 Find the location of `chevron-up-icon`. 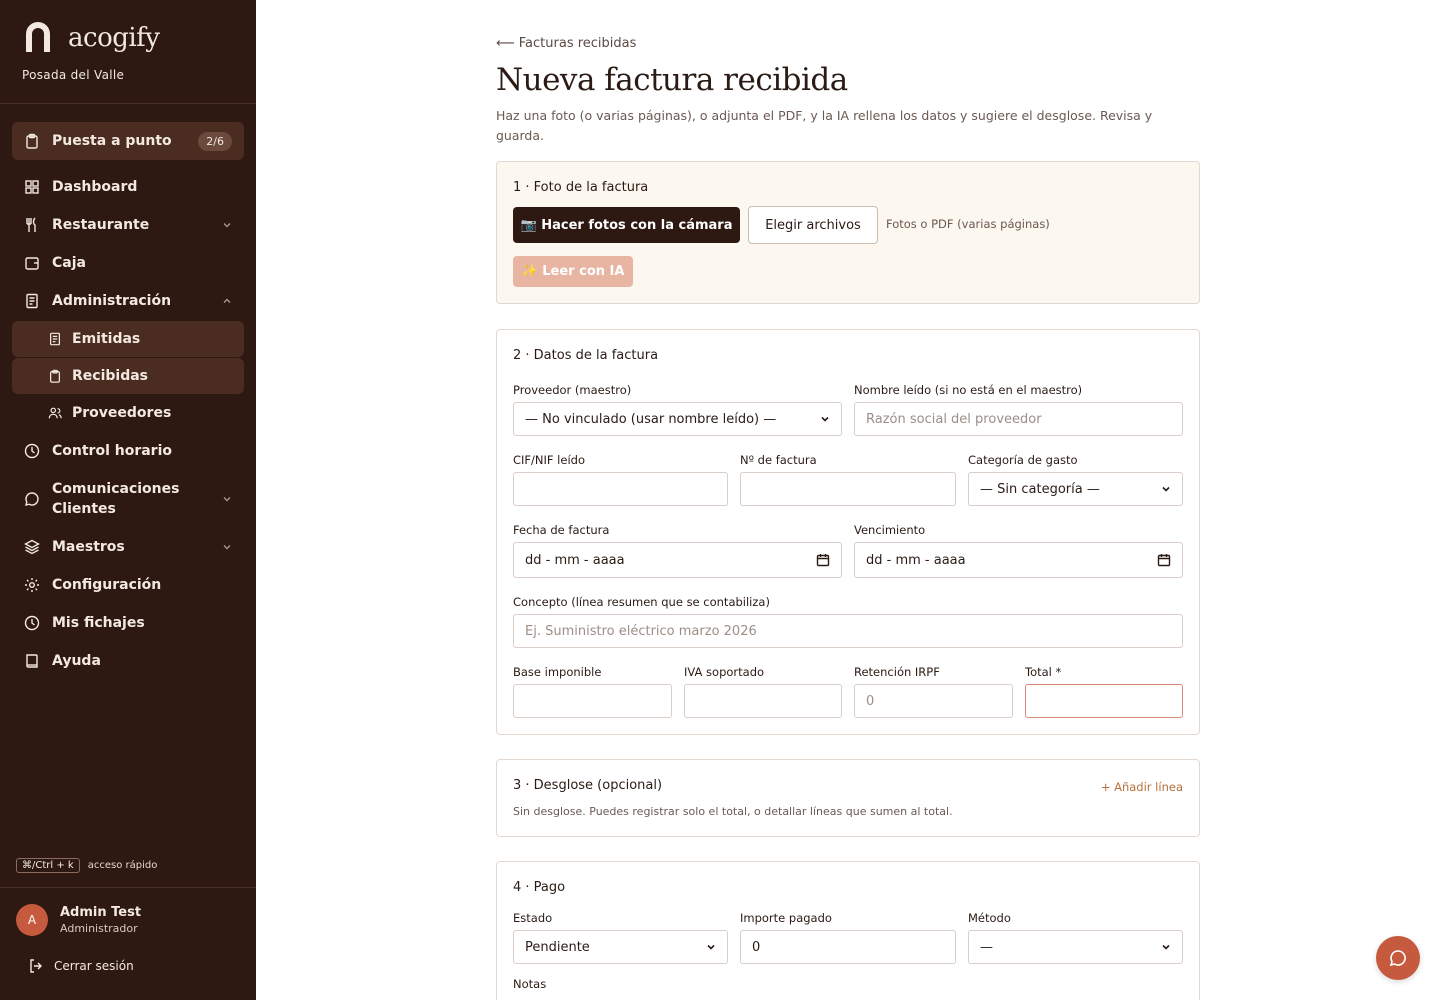

chevron-up-icon is located at coordinates (227, 300).